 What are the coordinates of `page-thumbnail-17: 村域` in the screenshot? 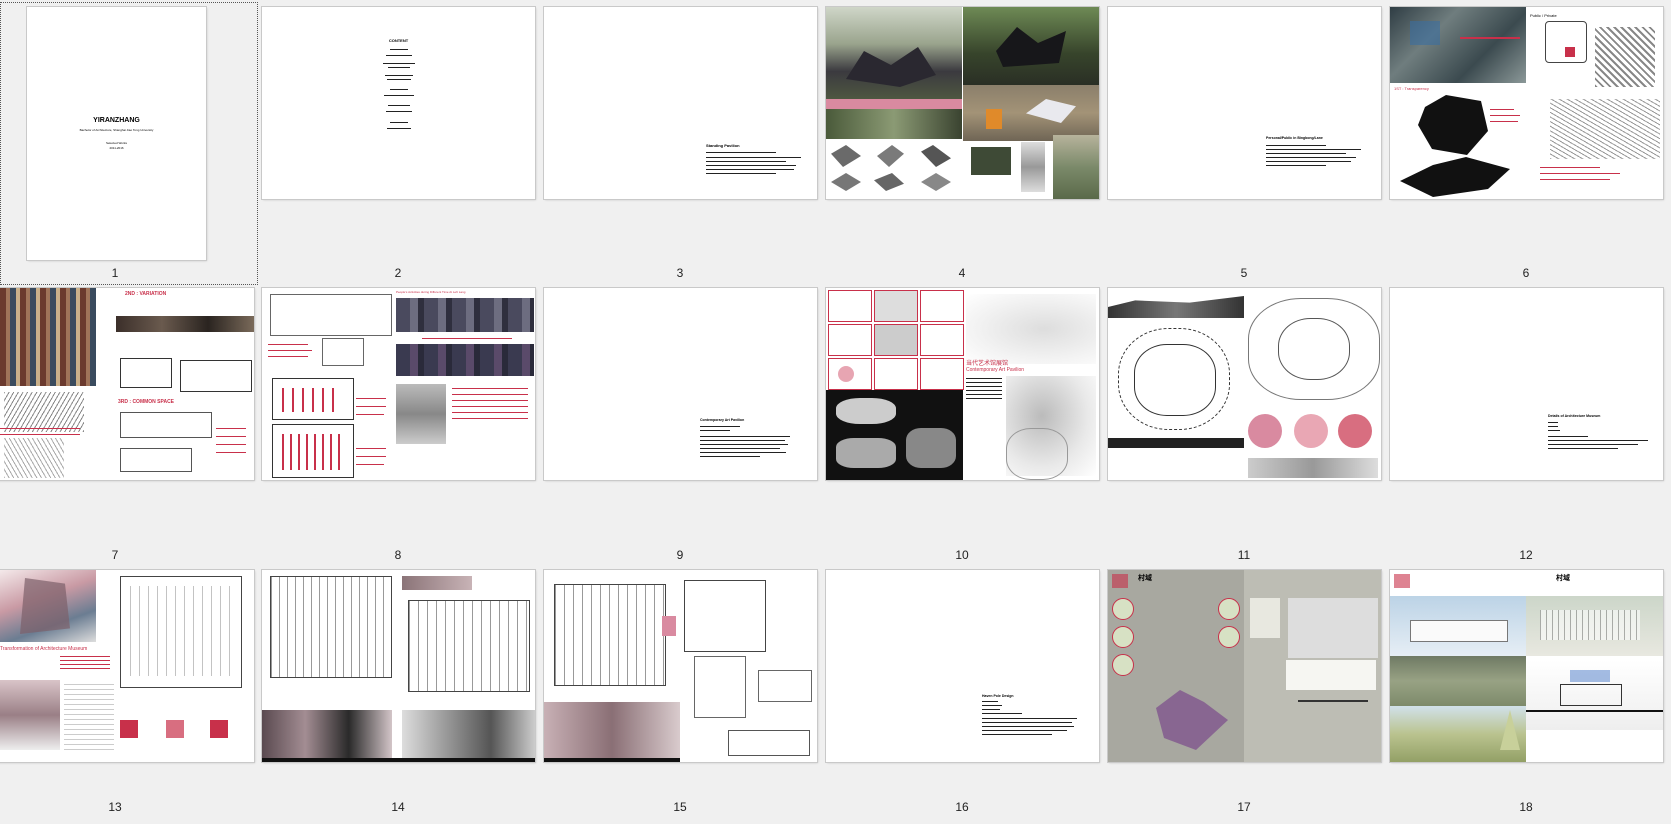 It's located at (1244, 666).